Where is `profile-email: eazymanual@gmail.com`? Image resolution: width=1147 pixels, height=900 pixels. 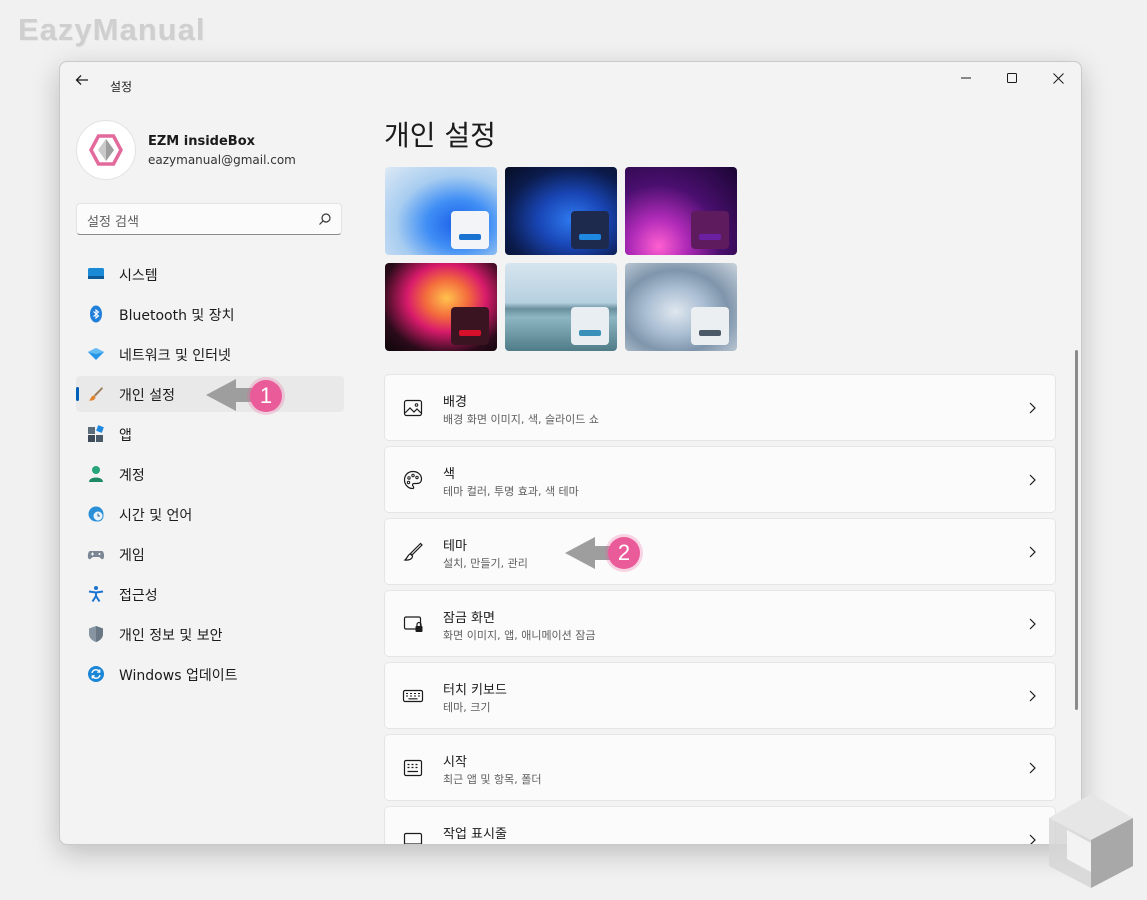
profile-email: eazymanual@gmail.com is located at coordinates (222, 160).